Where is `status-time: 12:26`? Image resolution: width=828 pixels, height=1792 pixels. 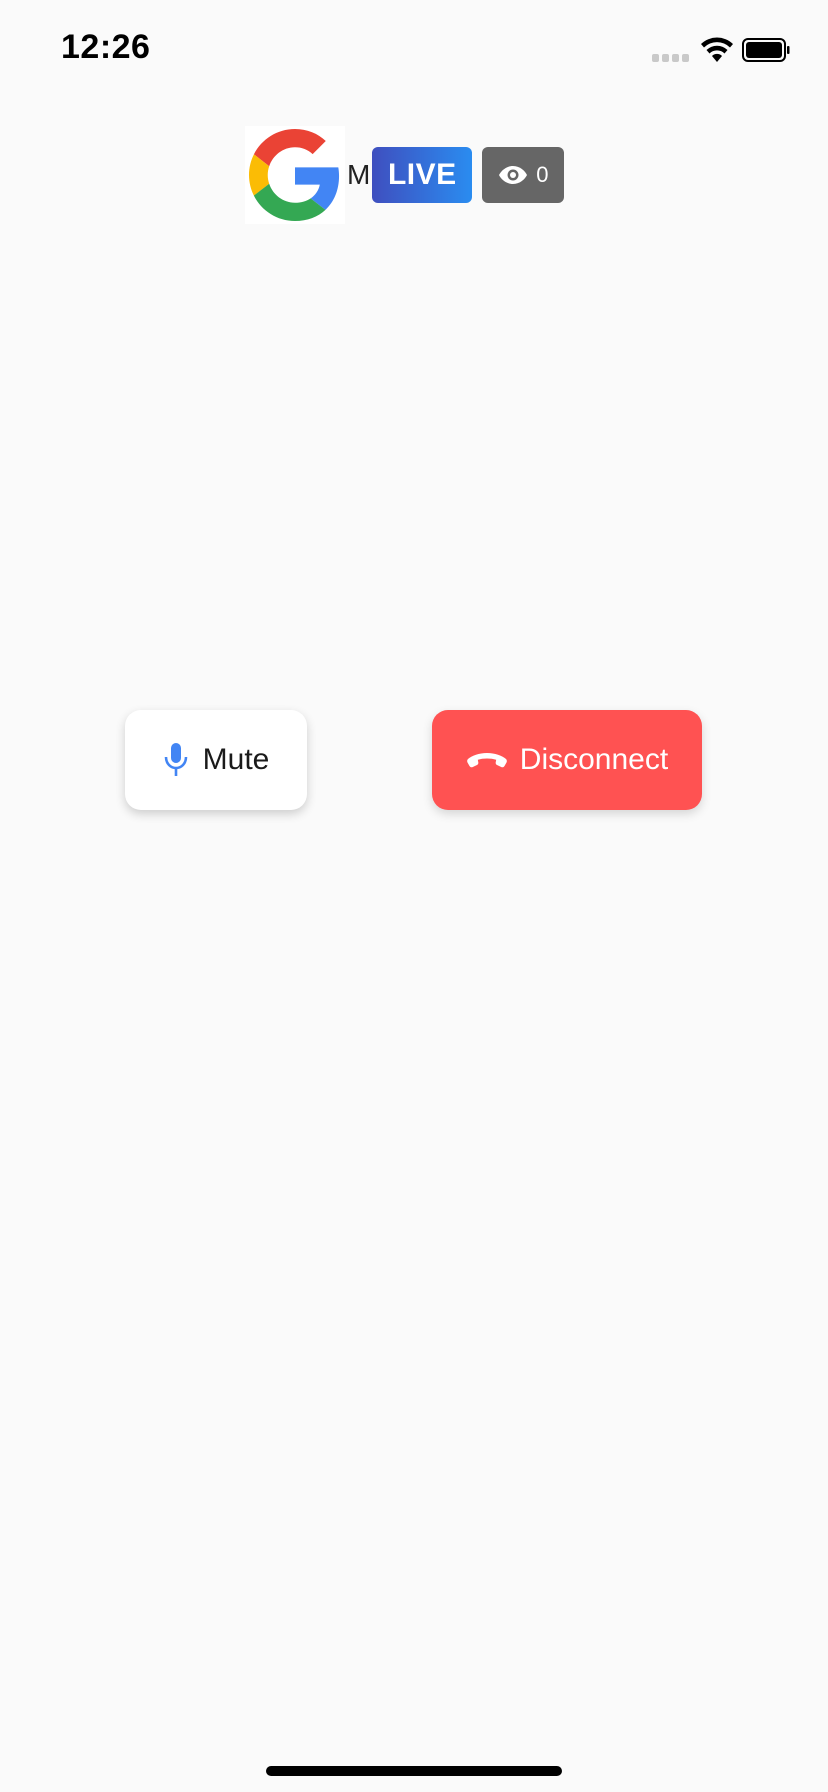 status-time: 12:26 is located at coordinates (106, 47).